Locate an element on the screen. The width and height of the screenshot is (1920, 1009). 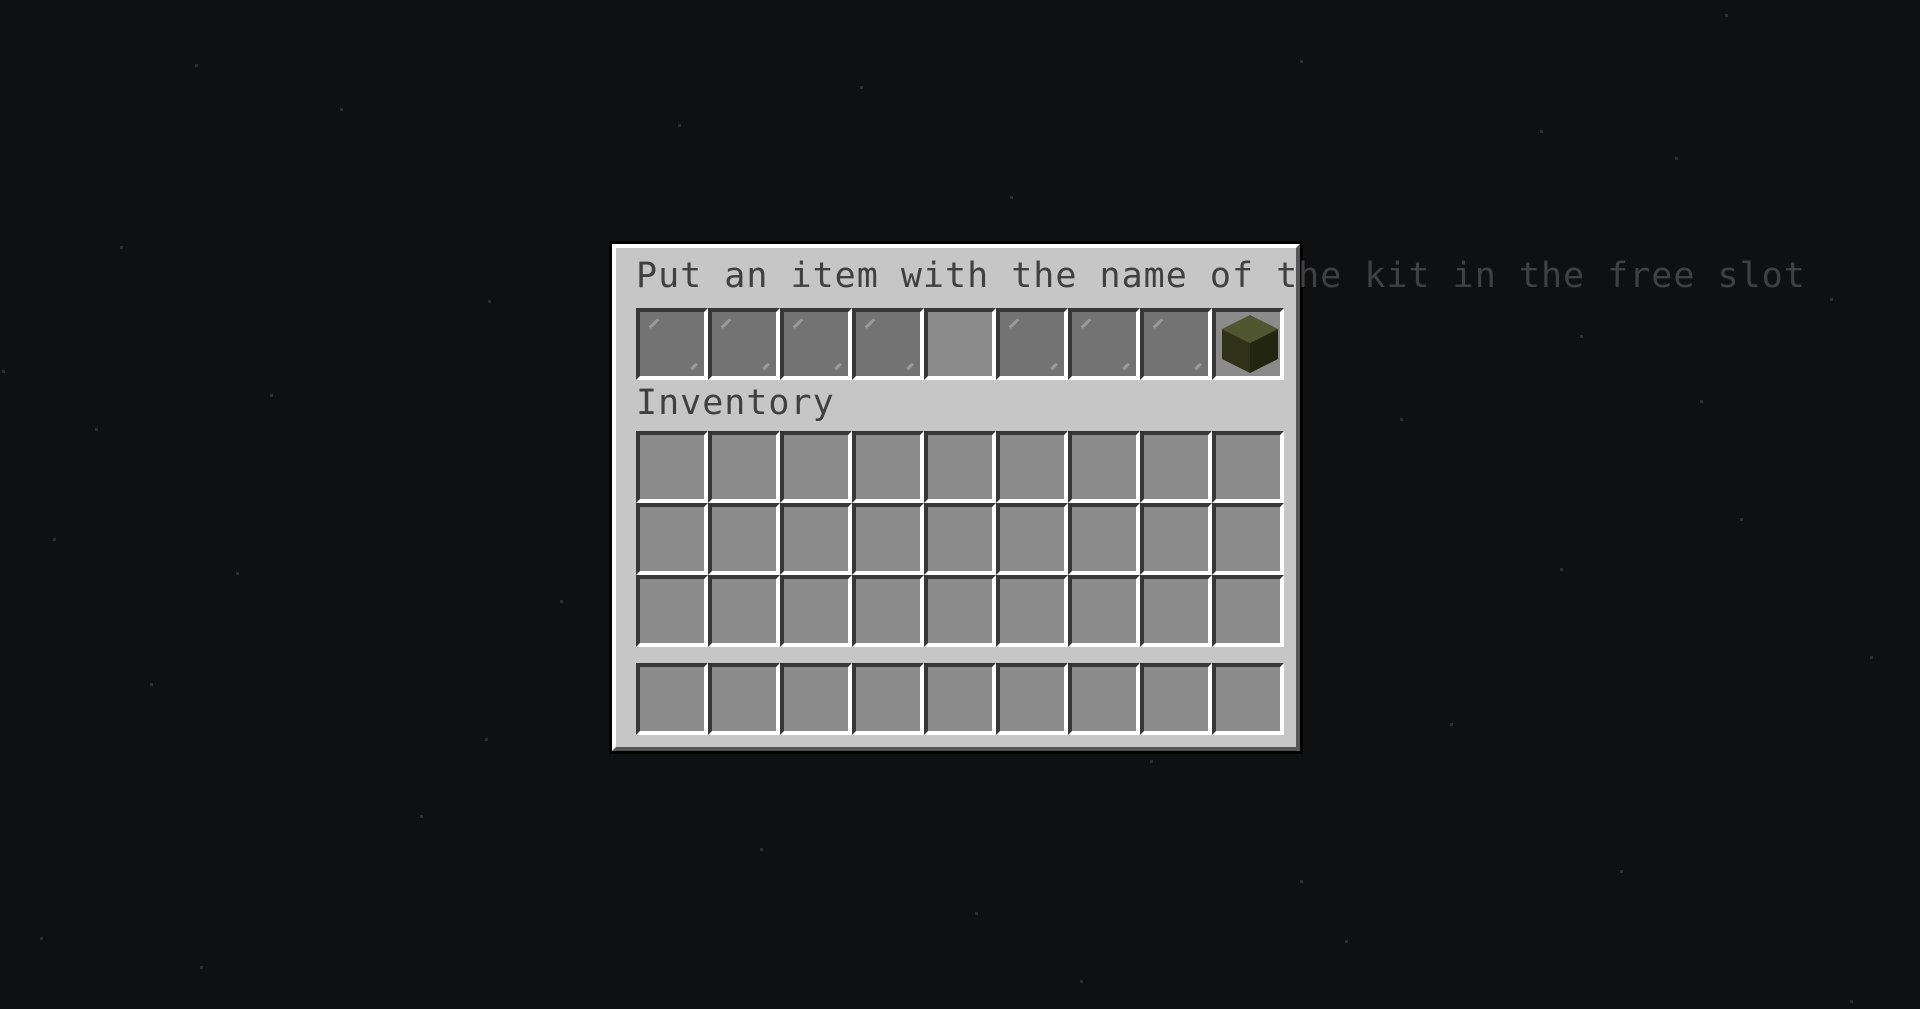
hotbar-grid is located at coordinates (960, 699).